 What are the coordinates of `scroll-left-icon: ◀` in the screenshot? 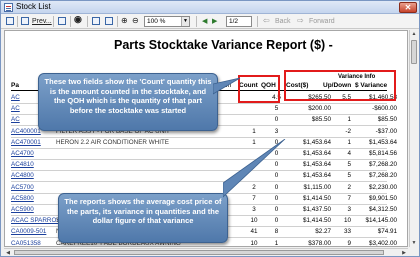 It's located at (8, 253).